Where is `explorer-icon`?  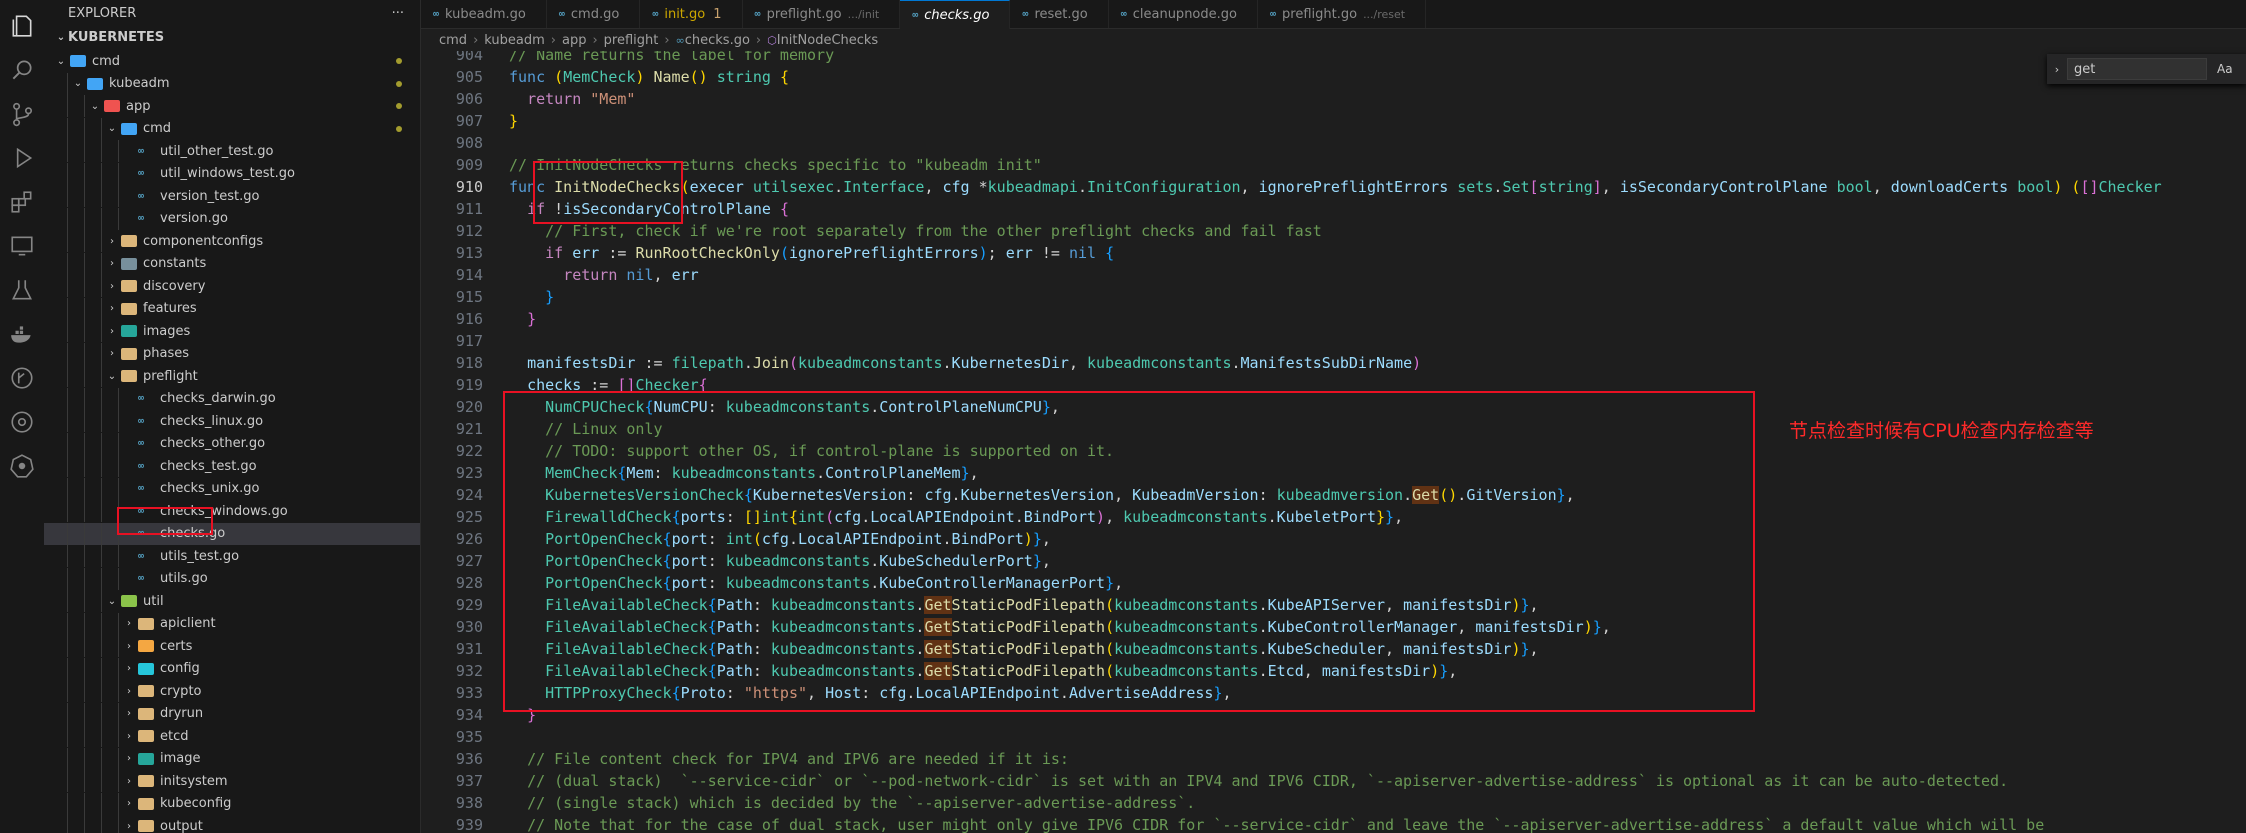
explorer-icon is located at coordinates (22, 26).